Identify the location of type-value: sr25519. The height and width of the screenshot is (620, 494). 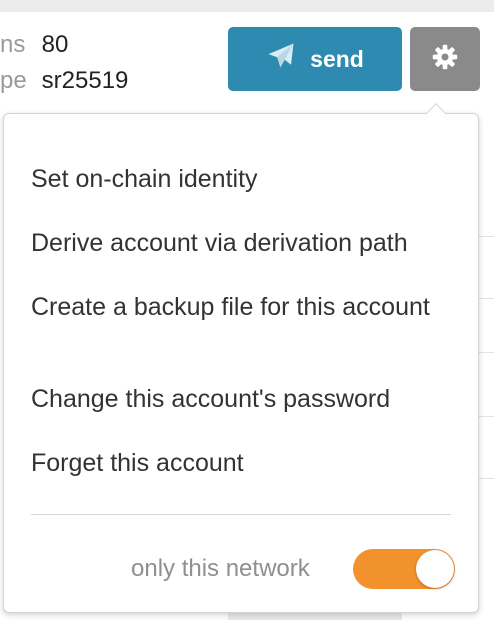
(85, 80).